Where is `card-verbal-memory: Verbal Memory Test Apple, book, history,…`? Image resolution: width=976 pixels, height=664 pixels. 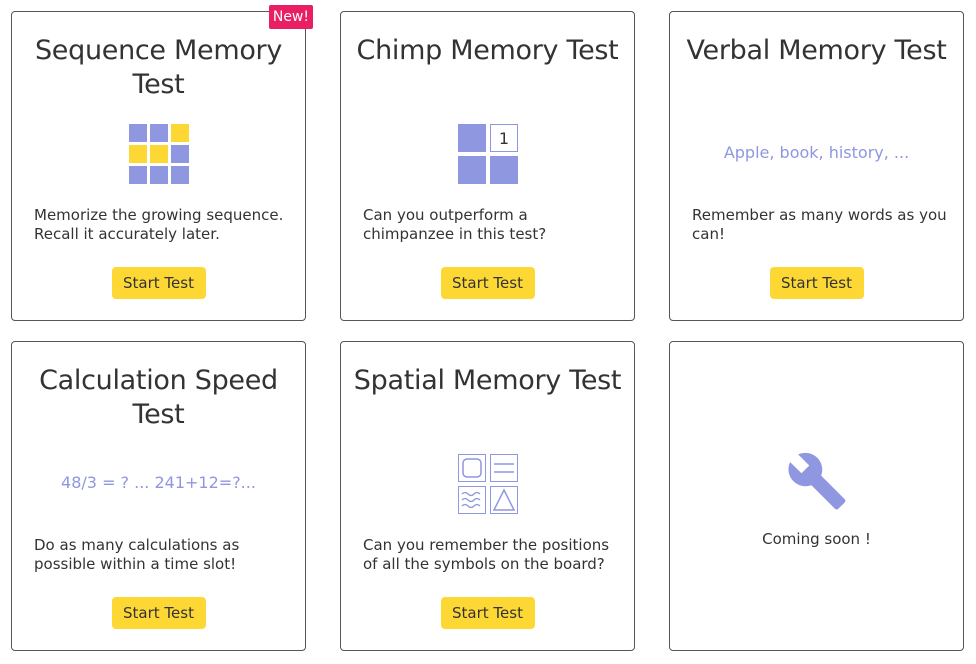
card-verbal-memory: Verbal Memory Test Apple, book, history,… is located at coordinates (816, 166).